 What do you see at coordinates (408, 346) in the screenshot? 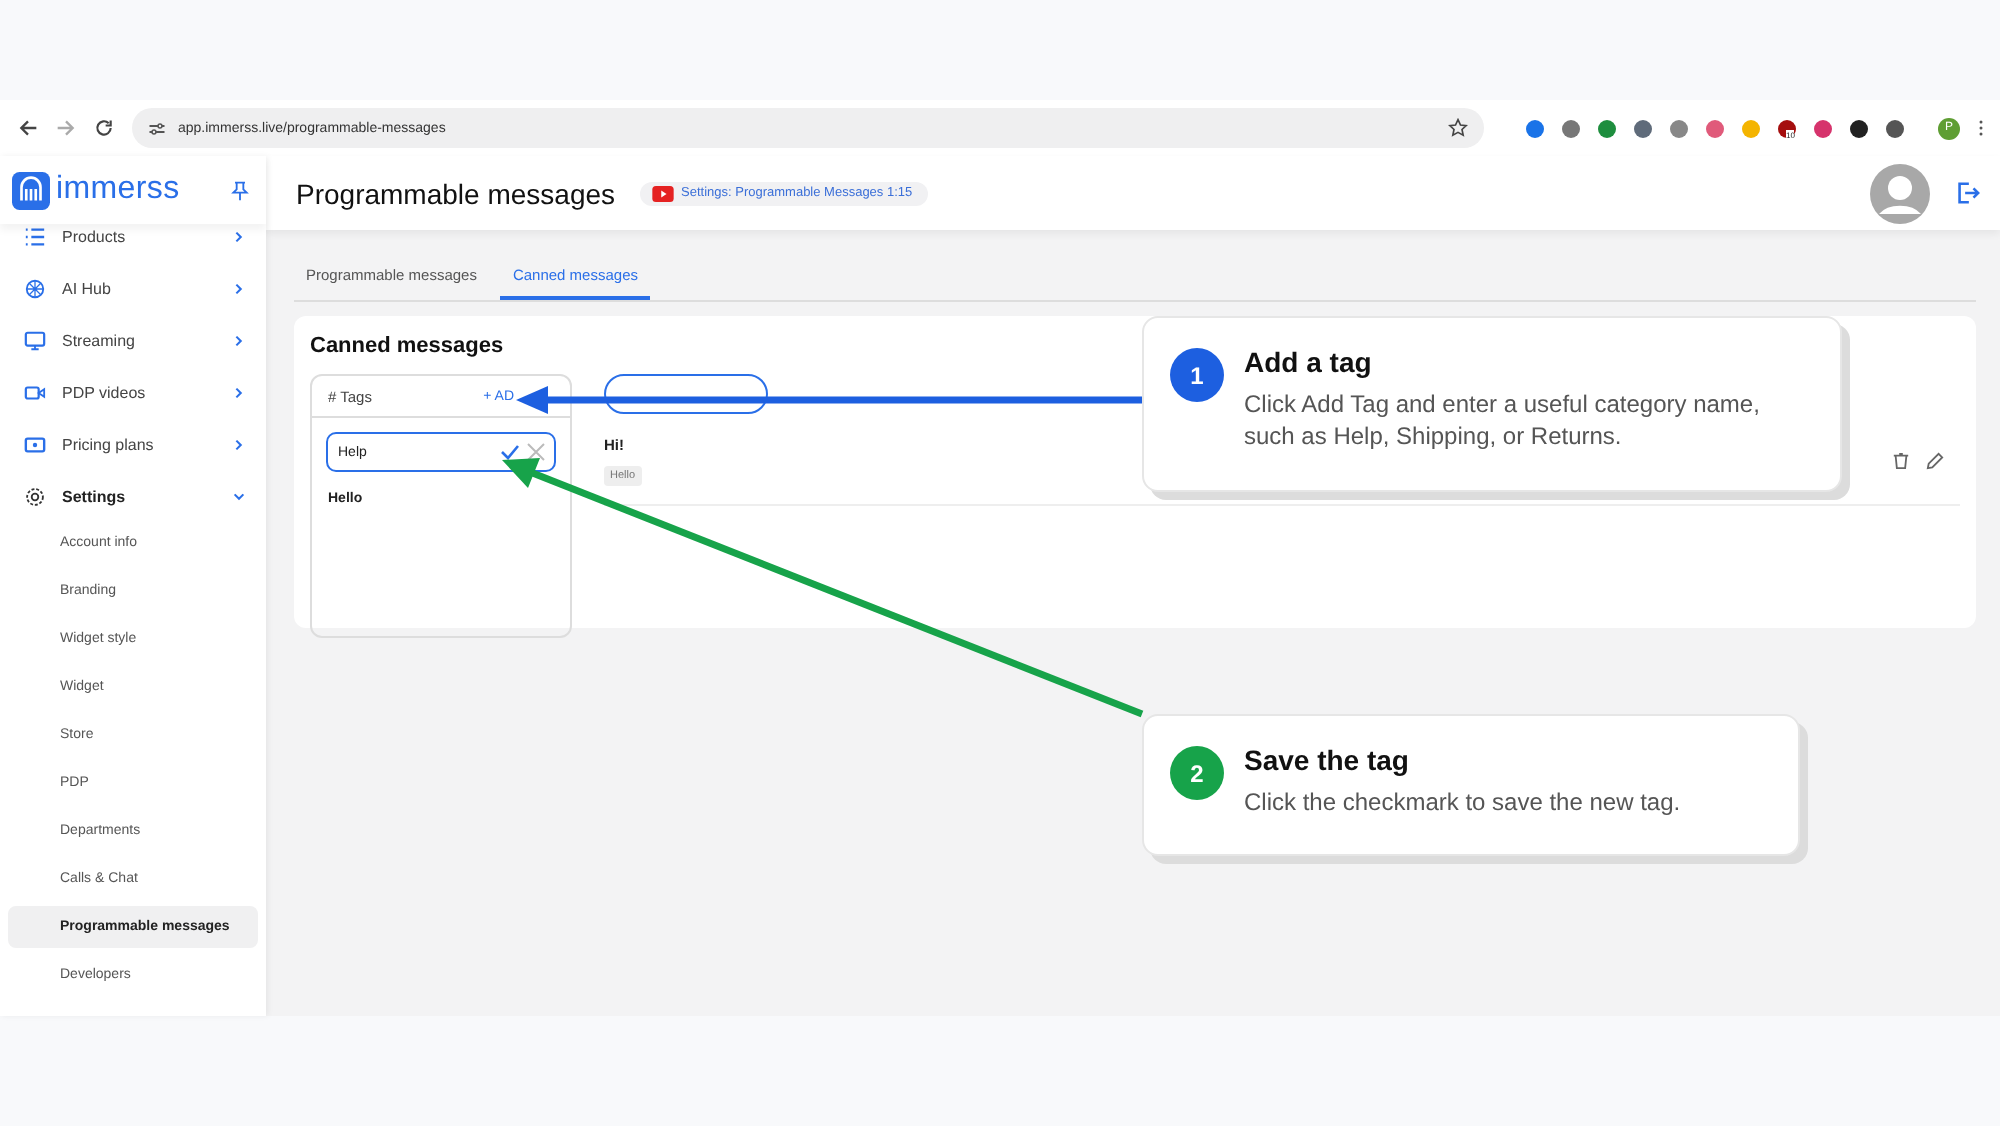
I see `card-title: Canned messages` at bounding box center [408, 346].